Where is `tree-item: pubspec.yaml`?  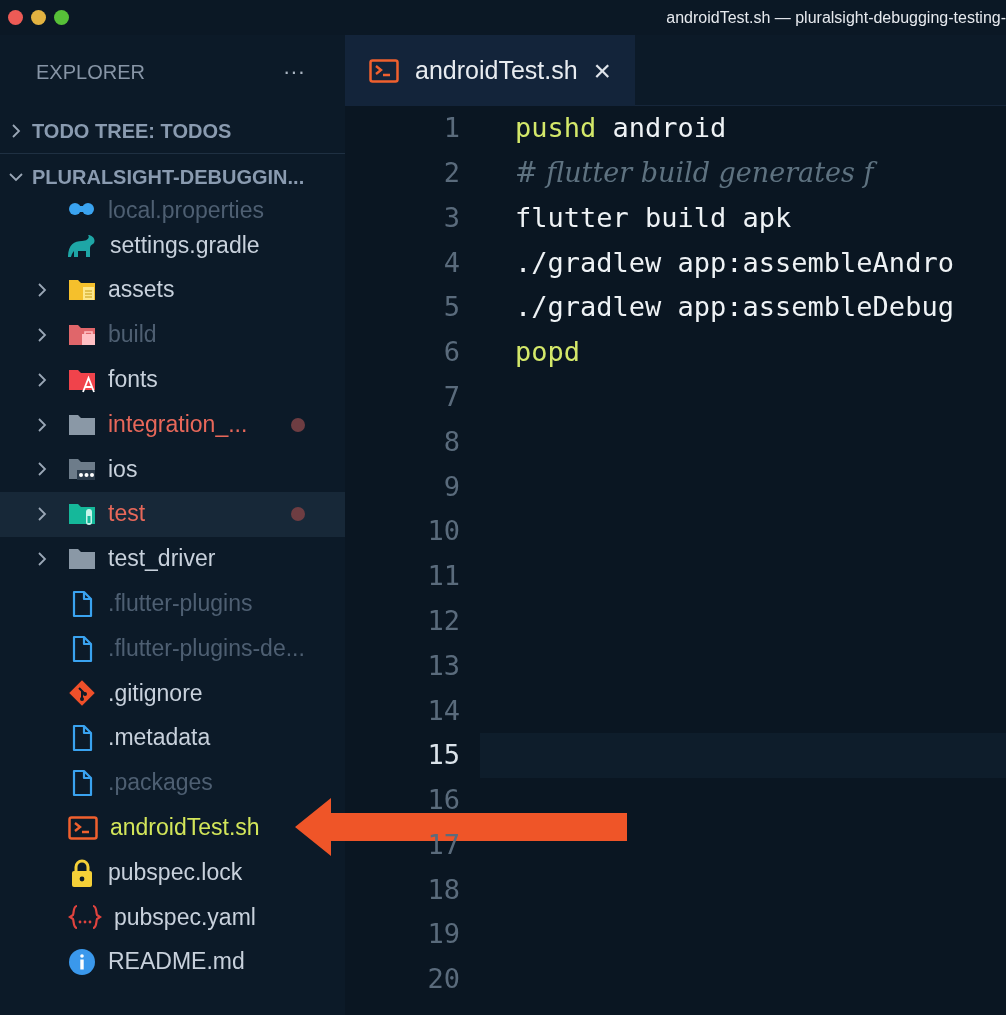
tree-item: pubspec.yaml is located at coordinates (128, 917).